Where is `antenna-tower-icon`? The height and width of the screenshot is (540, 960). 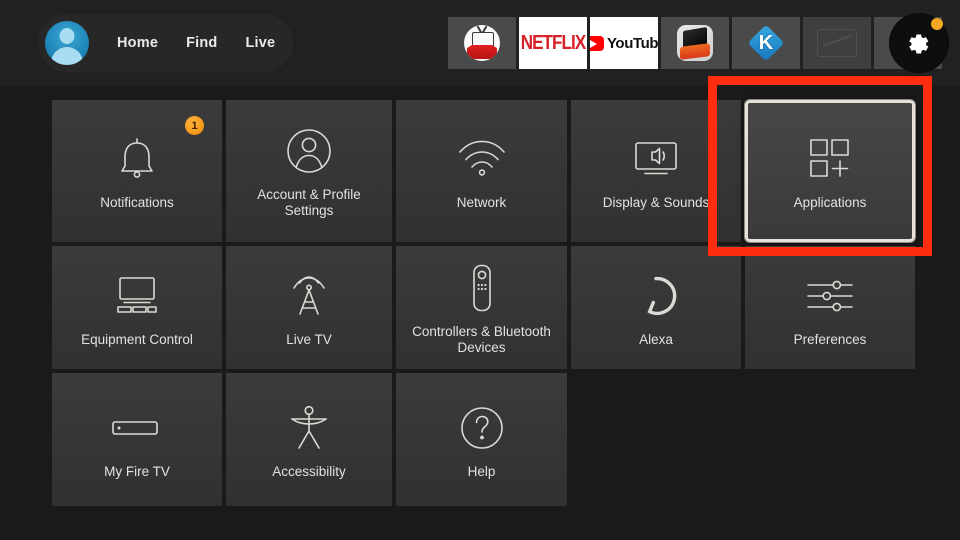 antenna-tower-icon is located at coordinates (309, 295).